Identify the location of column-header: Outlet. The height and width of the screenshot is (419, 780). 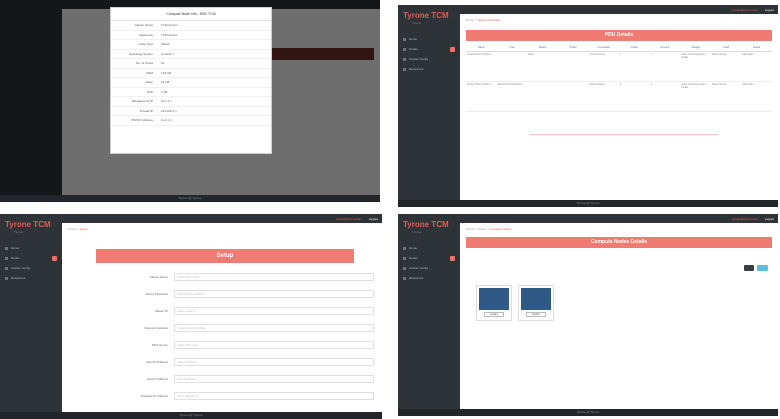
(634, 48).